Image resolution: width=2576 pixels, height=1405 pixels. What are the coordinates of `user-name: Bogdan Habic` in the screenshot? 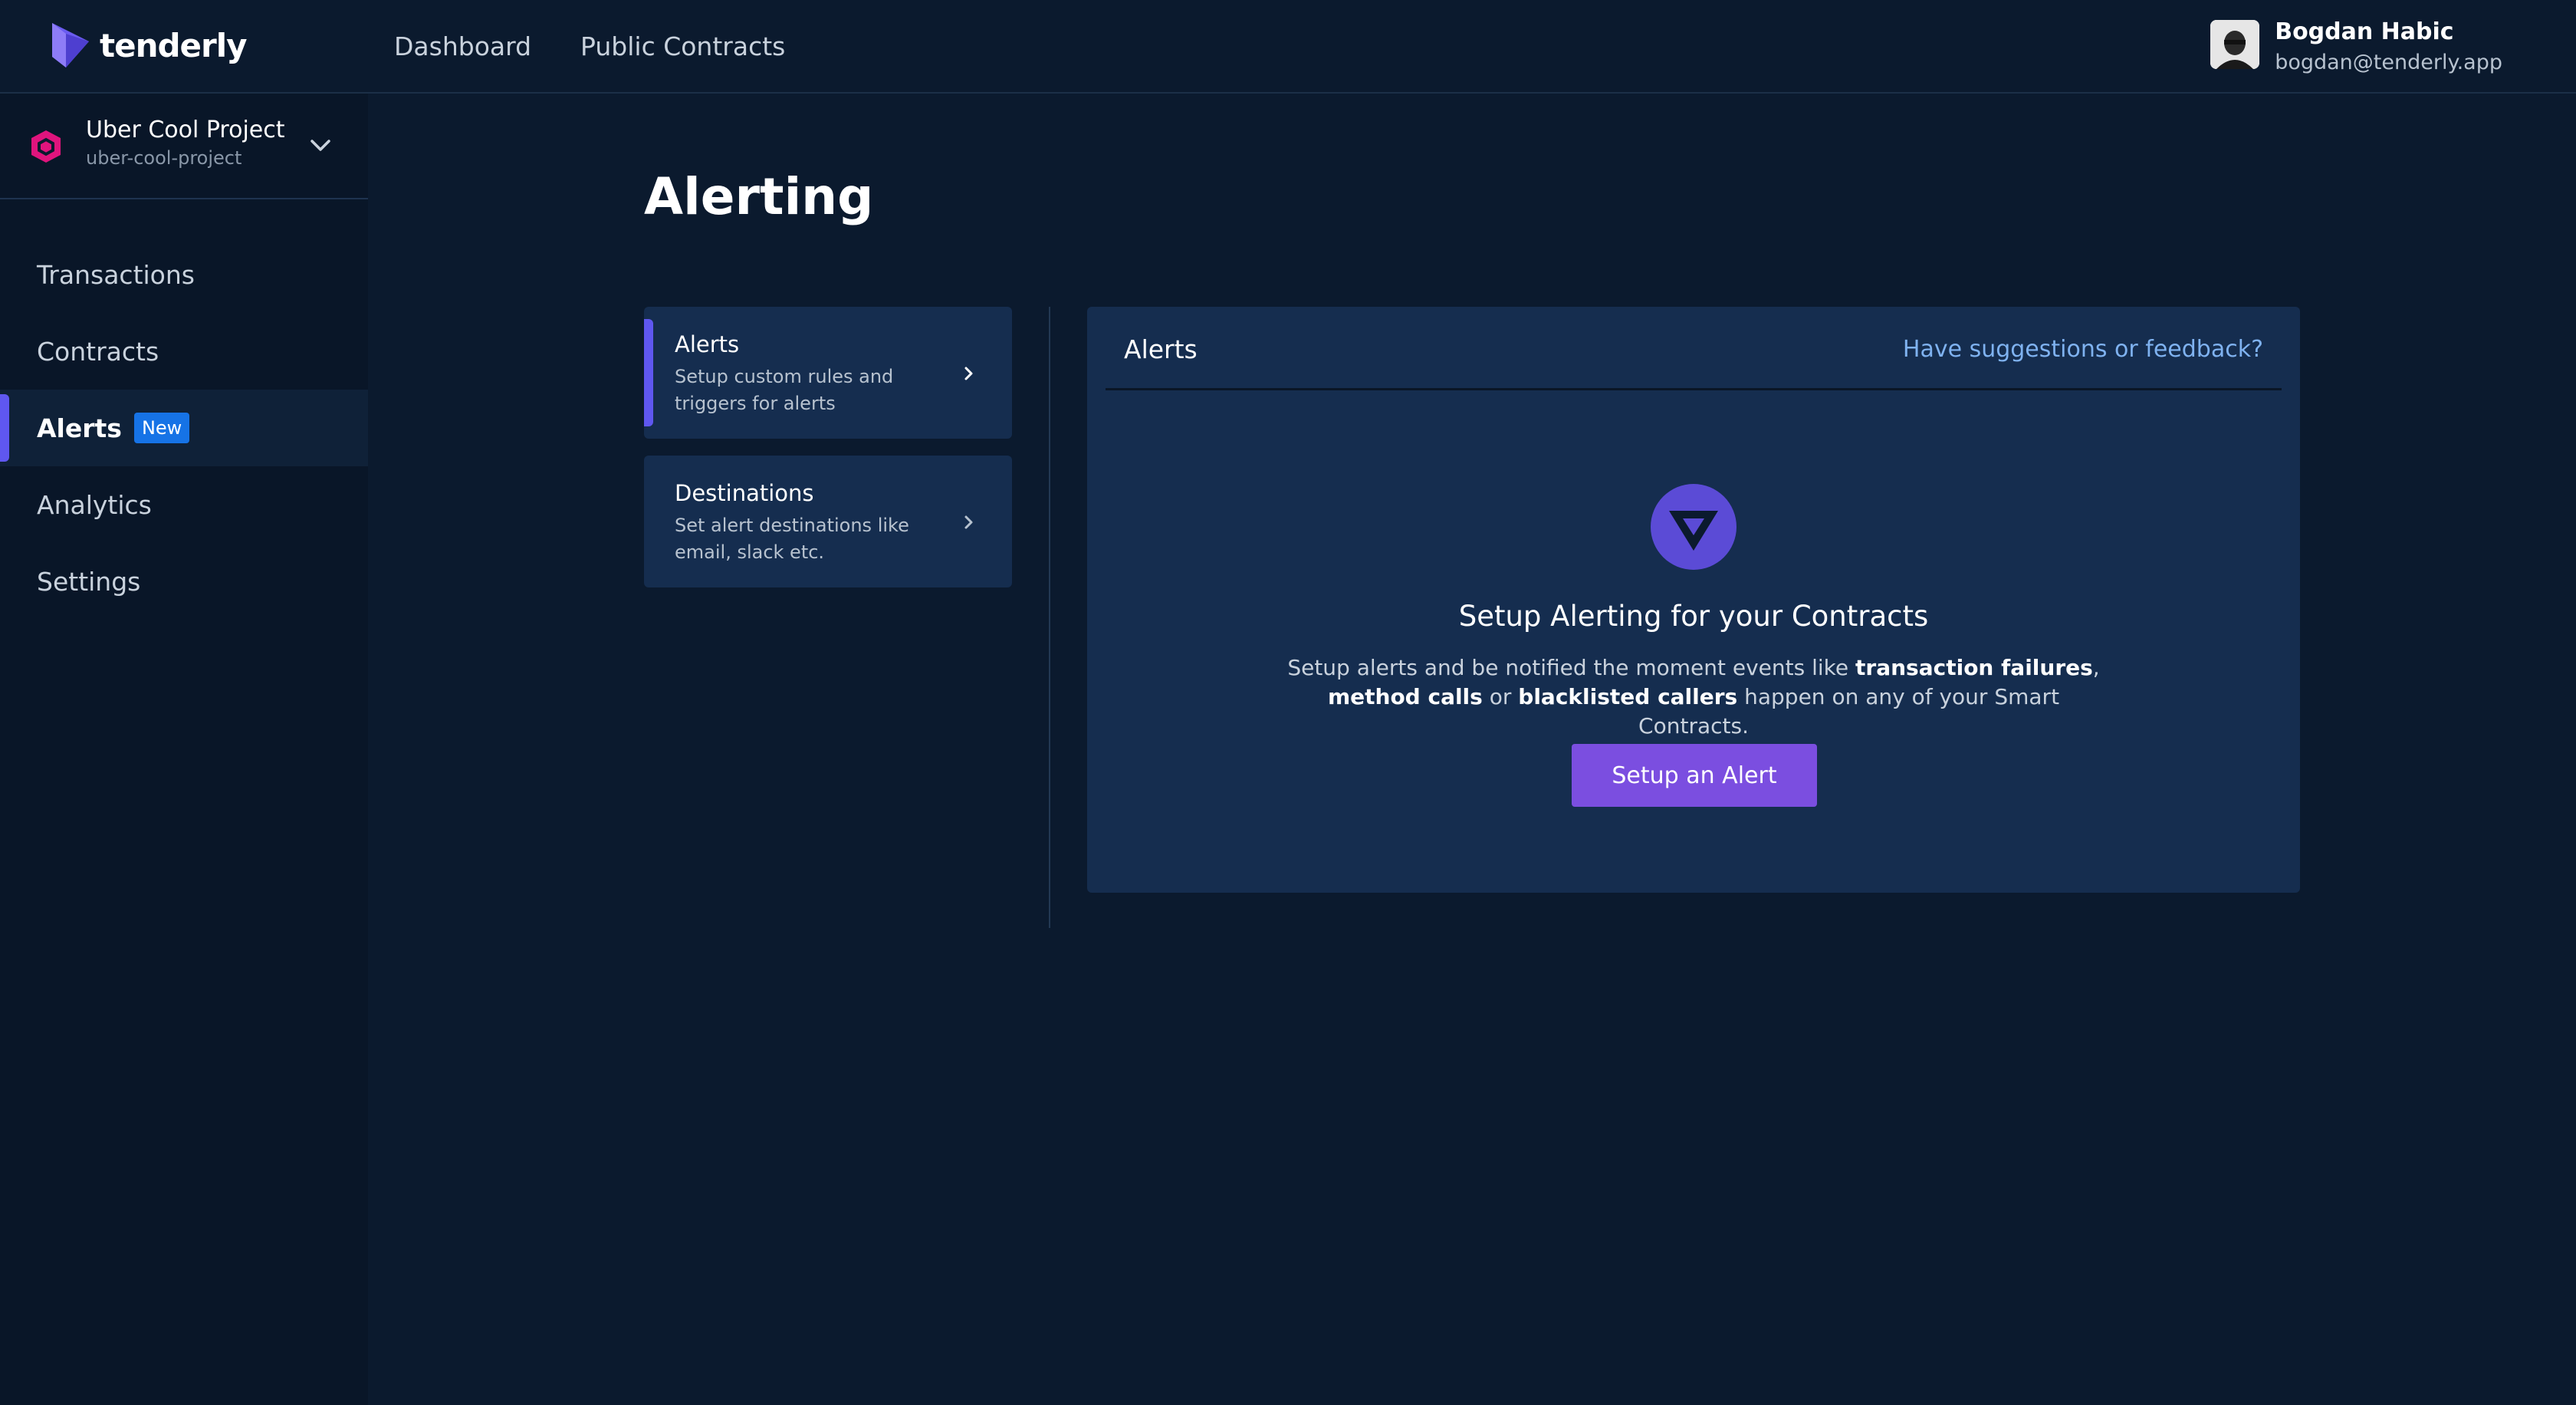 It's located at (2364, 32).